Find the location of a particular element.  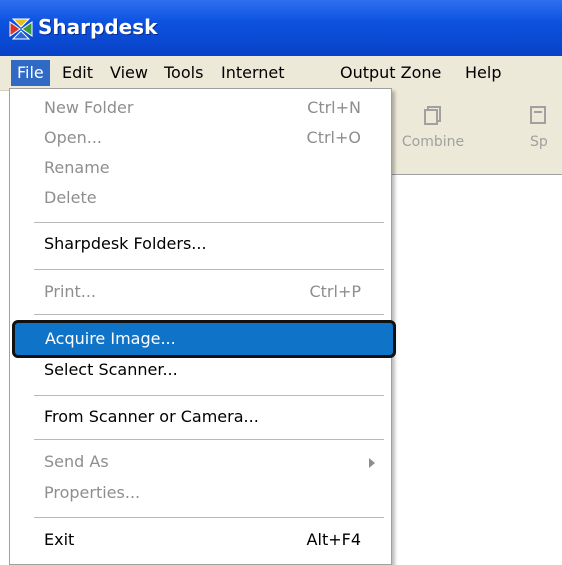

title-bar: Sharpdesk is located at coordinates (281, 28).